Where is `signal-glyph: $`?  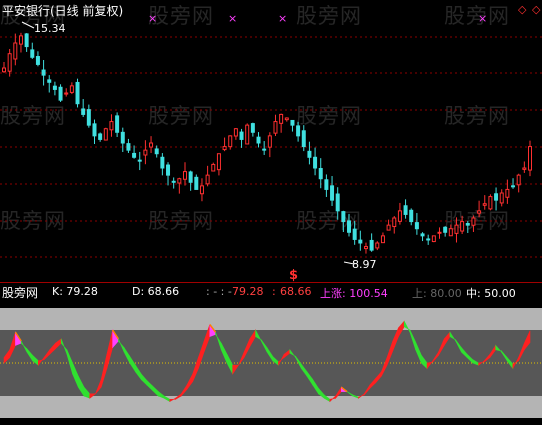
signal-glyph: $ is located at coordinates (294, 275).